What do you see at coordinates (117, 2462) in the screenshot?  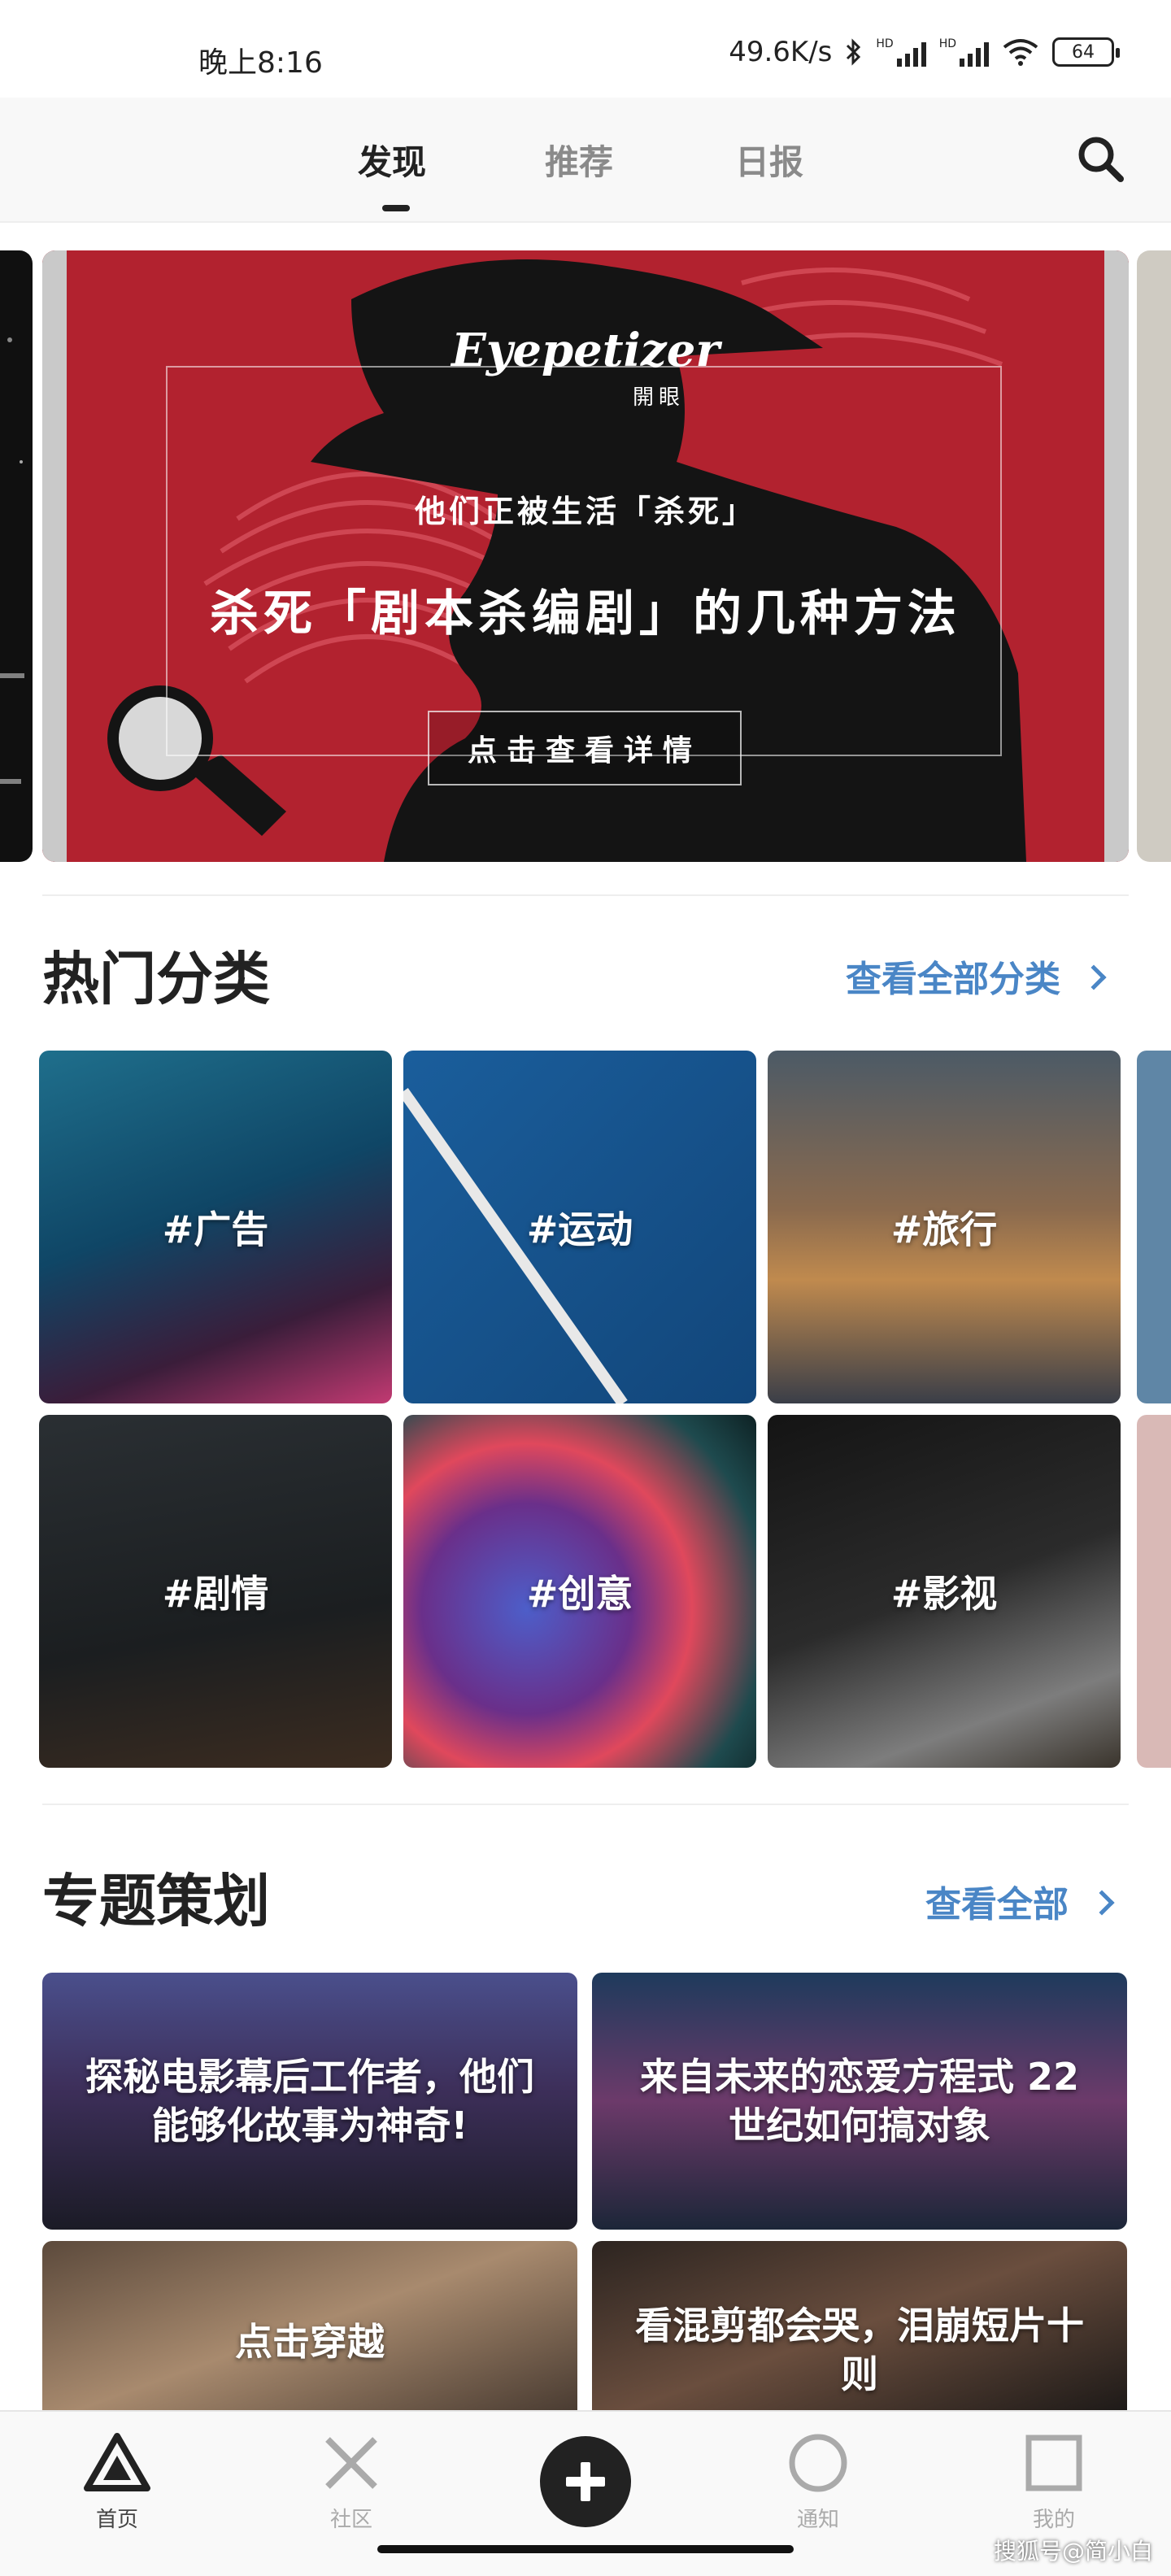 I see `triangle-icon` at bounding box center [117, 2462].